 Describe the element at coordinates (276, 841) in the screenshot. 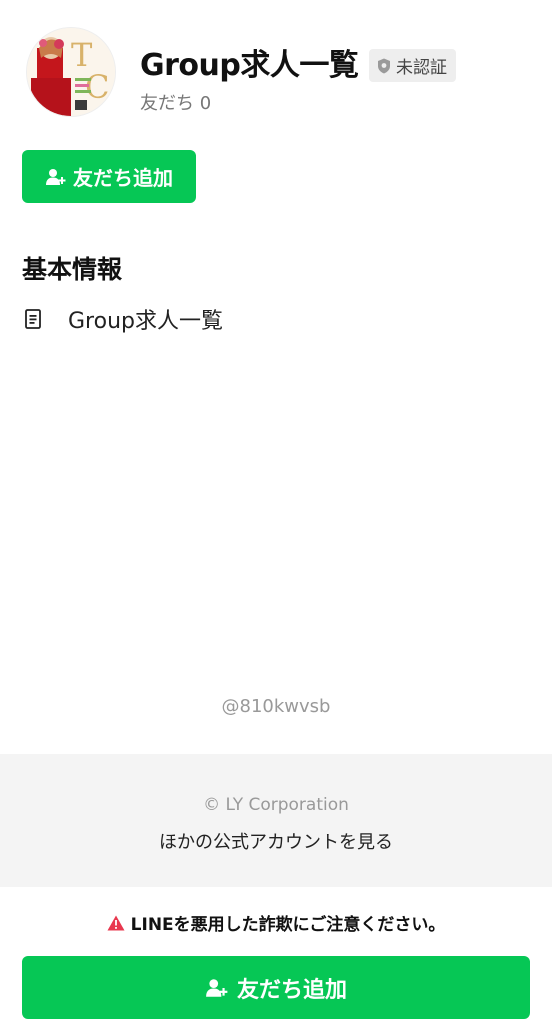

I see `other-accounts-link: ほかの公式アカウントを見る` at that location.